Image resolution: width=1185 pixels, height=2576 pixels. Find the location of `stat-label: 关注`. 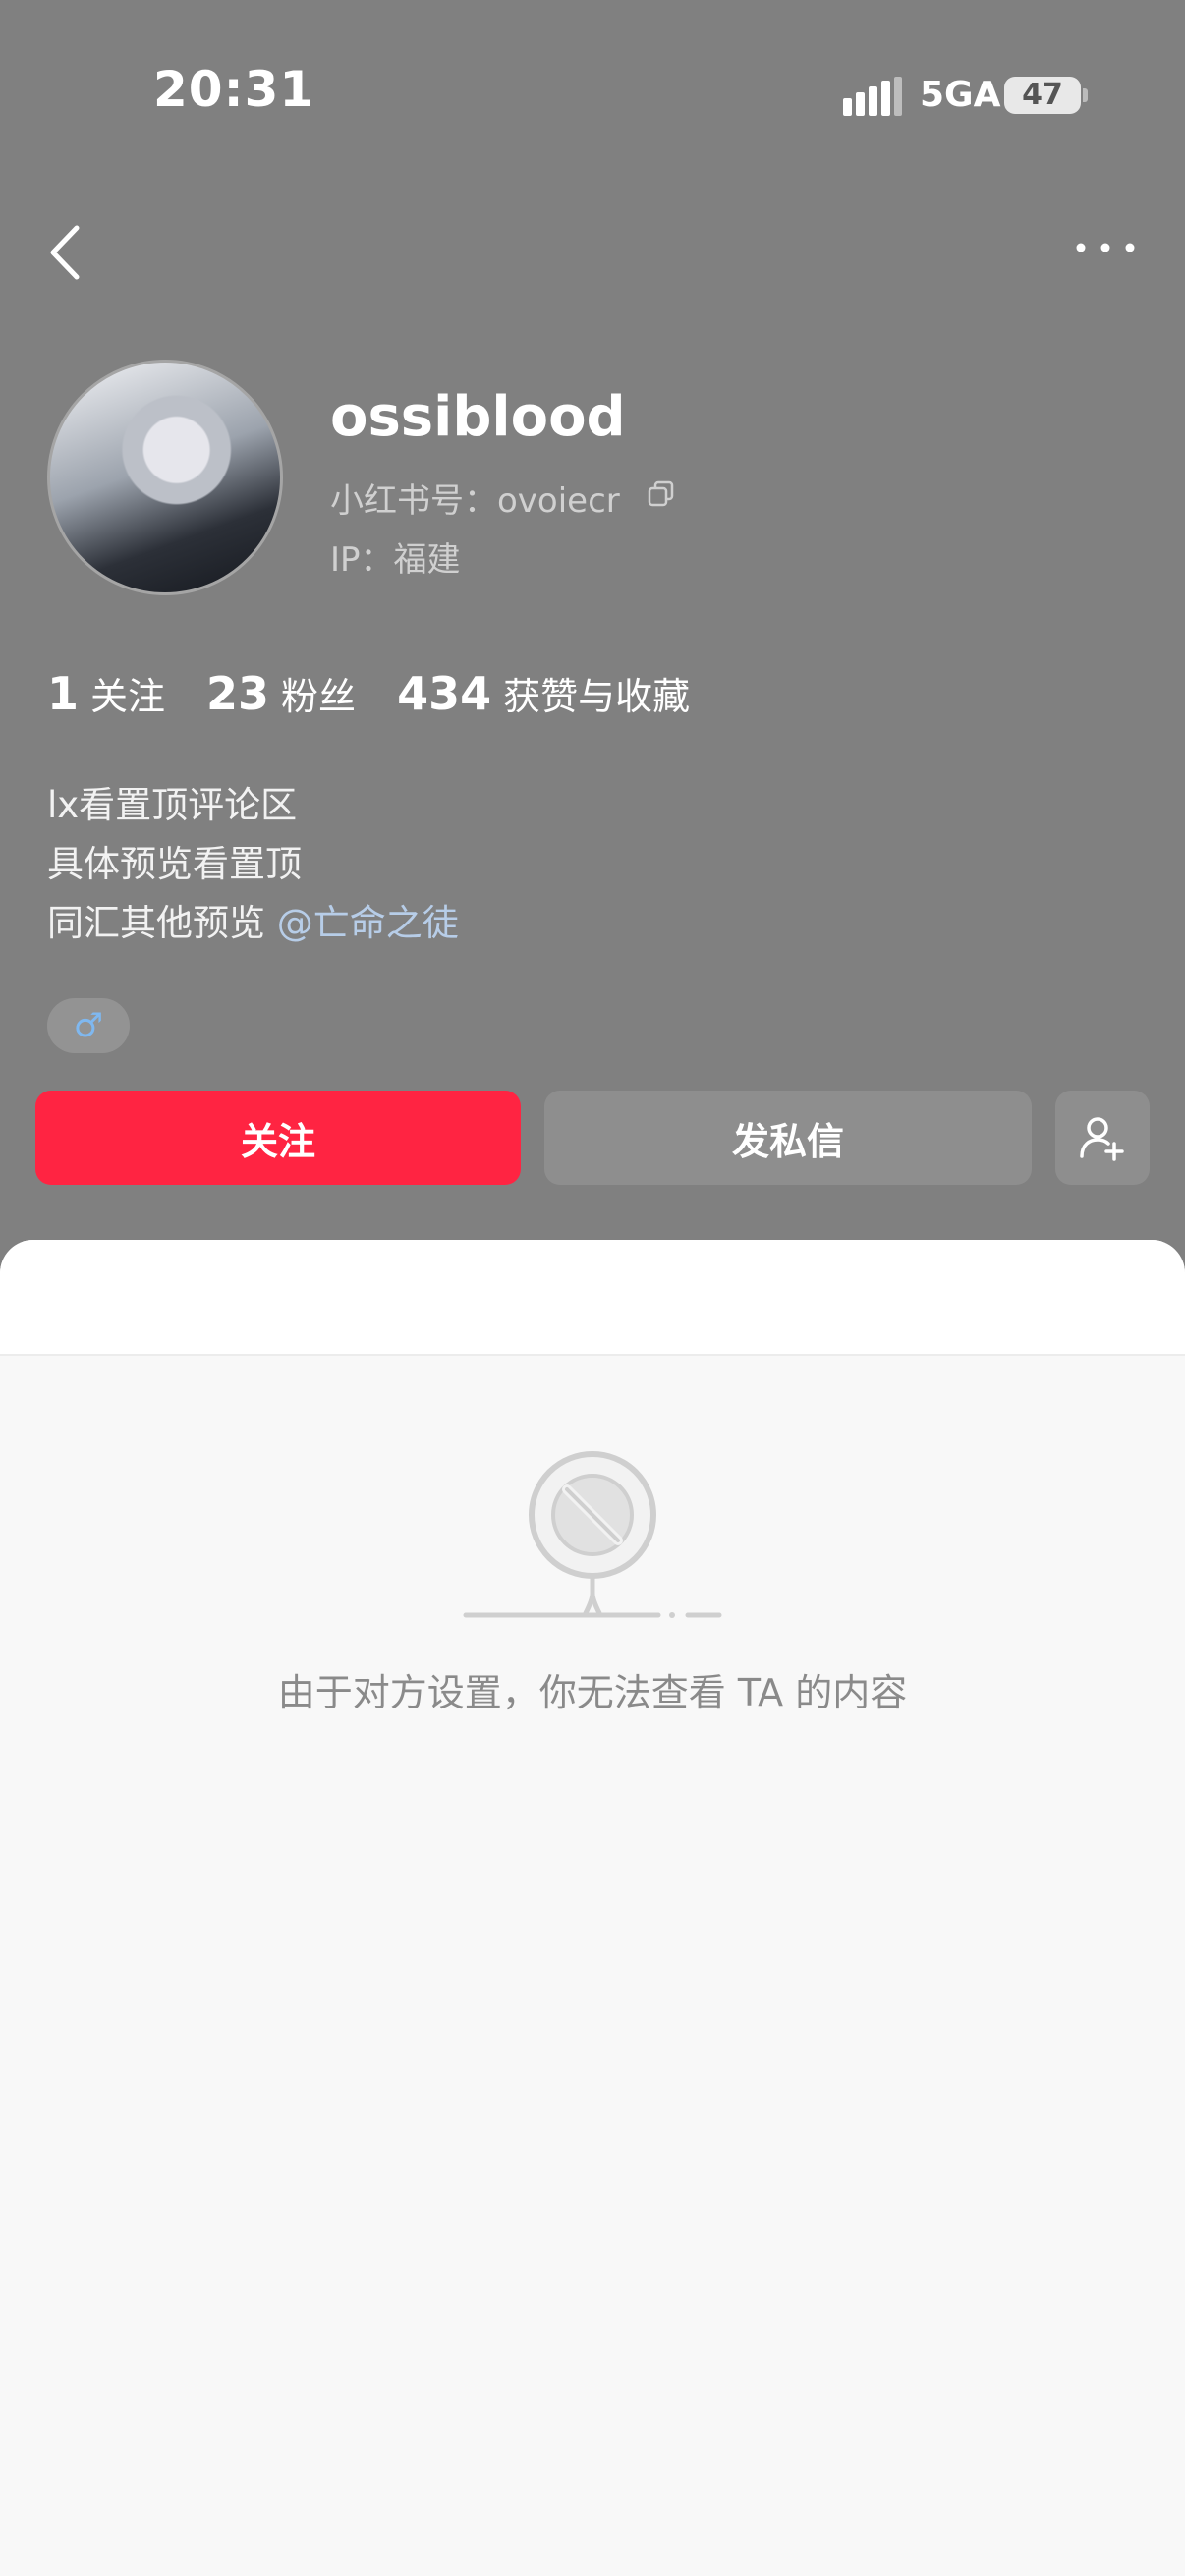

stat-label: 关注 is located at coordinates (128, 696).